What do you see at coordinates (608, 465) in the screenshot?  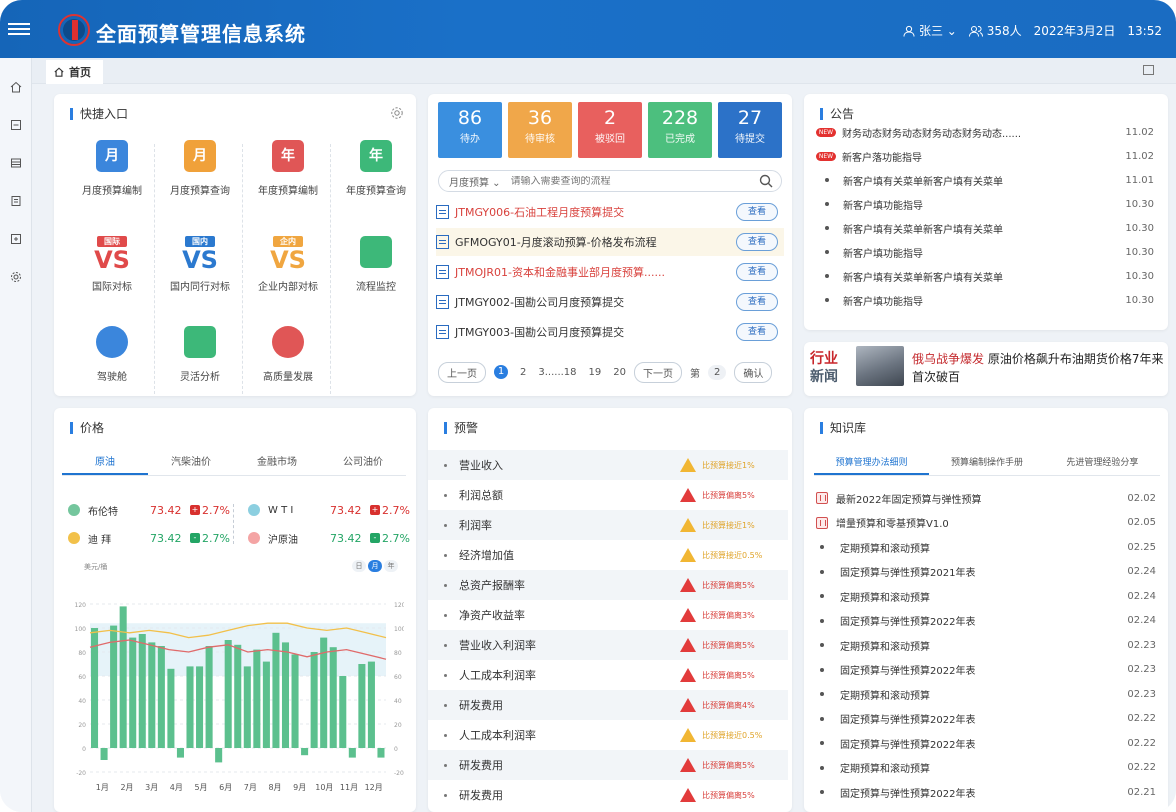 I see `warning-item: 营业收入 比预算接近1%` at bounding box center [608, 465].